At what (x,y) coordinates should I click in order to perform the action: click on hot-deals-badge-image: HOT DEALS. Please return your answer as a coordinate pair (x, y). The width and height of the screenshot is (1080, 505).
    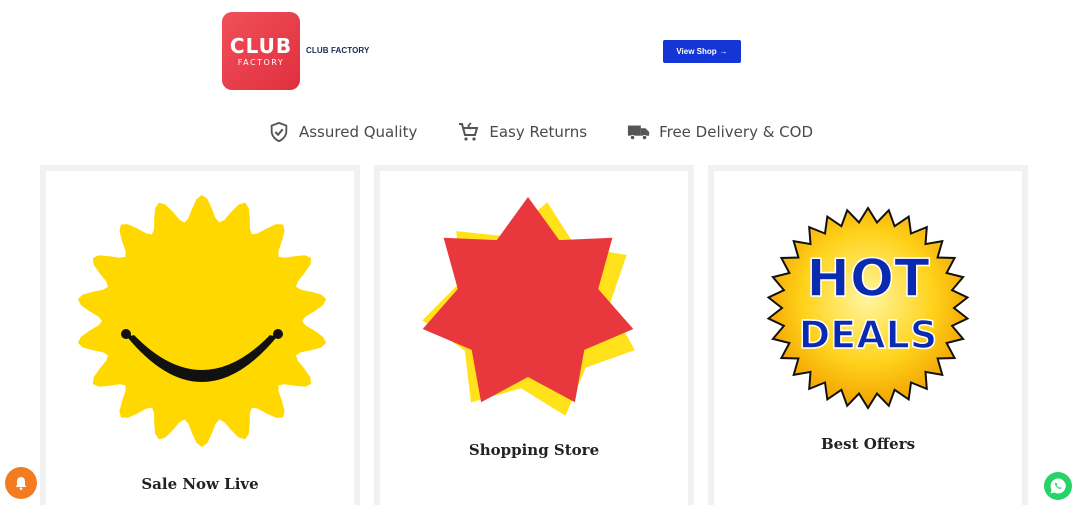
    Looking at the image, I should click on (868, 308).